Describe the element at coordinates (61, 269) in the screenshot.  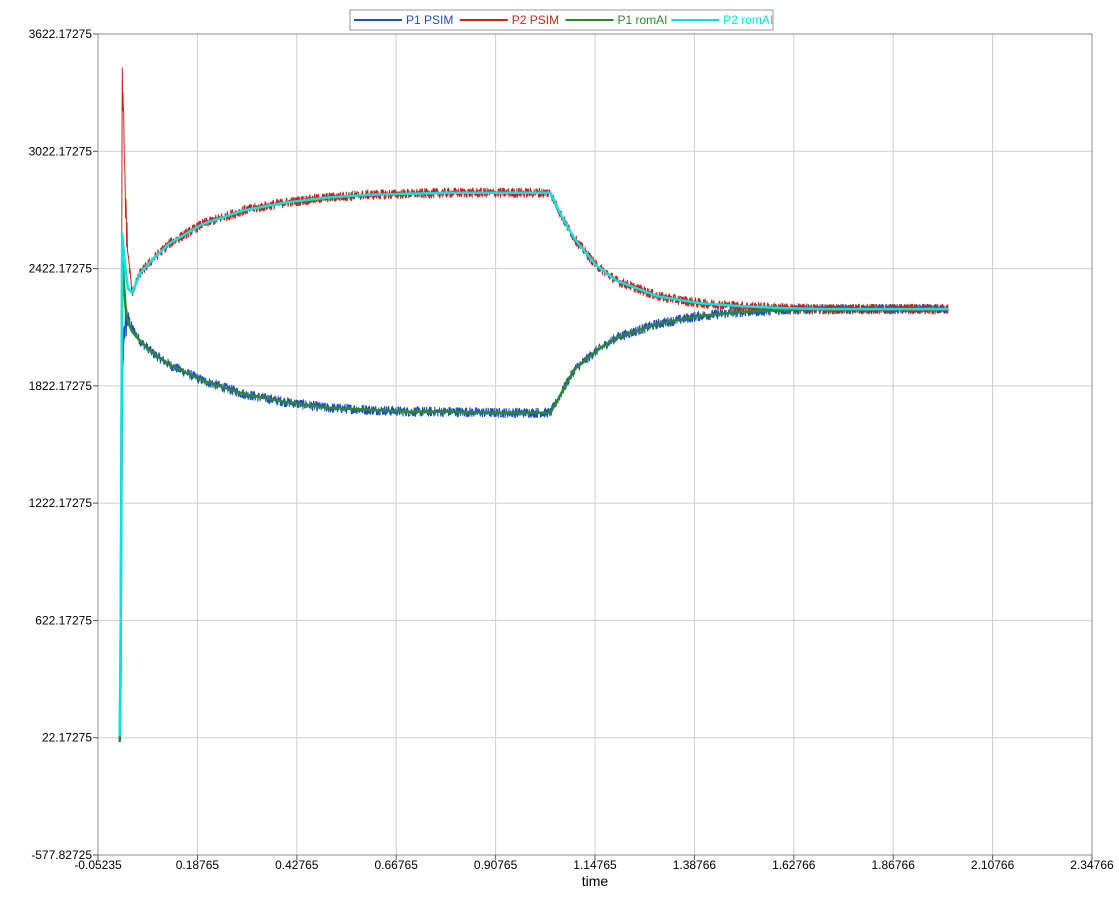
I see `y-tick-label: 2422.17275` at that location.